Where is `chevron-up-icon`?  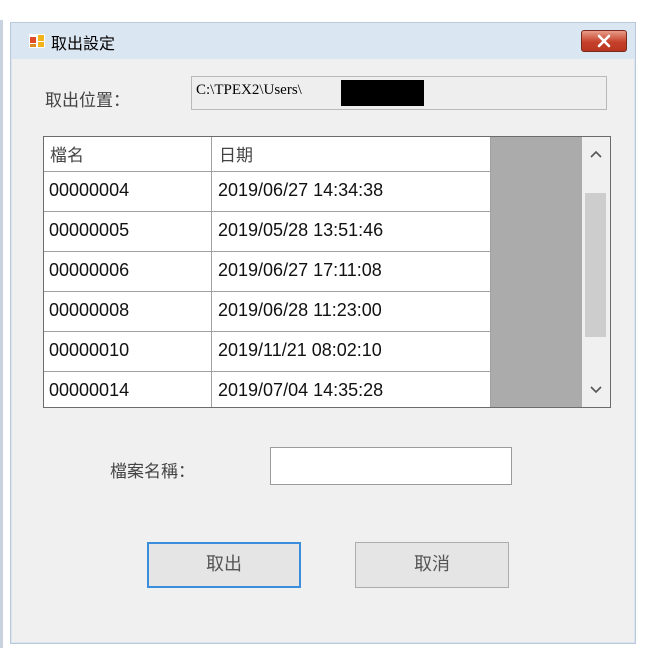
chevron-up-icon is located at coordinates (596, 154).